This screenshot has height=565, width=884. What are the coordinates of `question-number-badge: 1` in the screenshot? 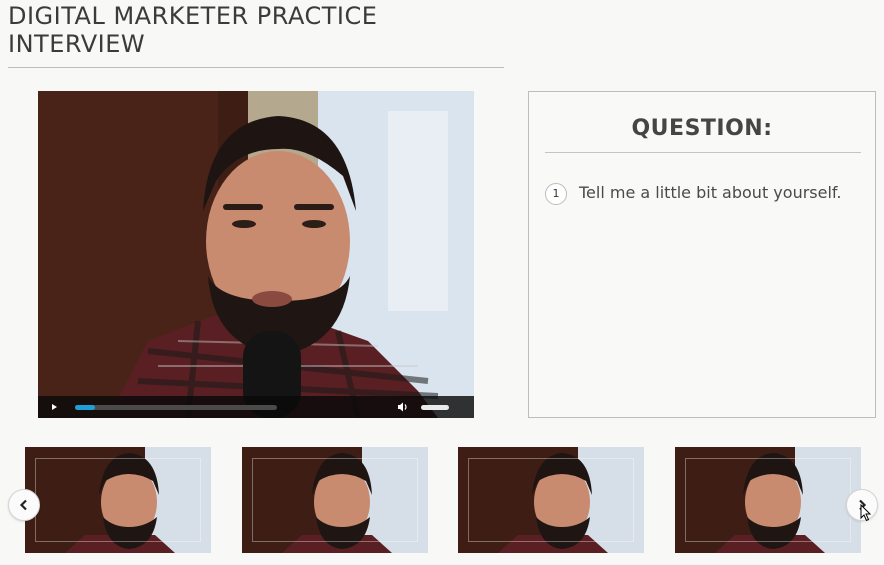 It's located at (556, 194).